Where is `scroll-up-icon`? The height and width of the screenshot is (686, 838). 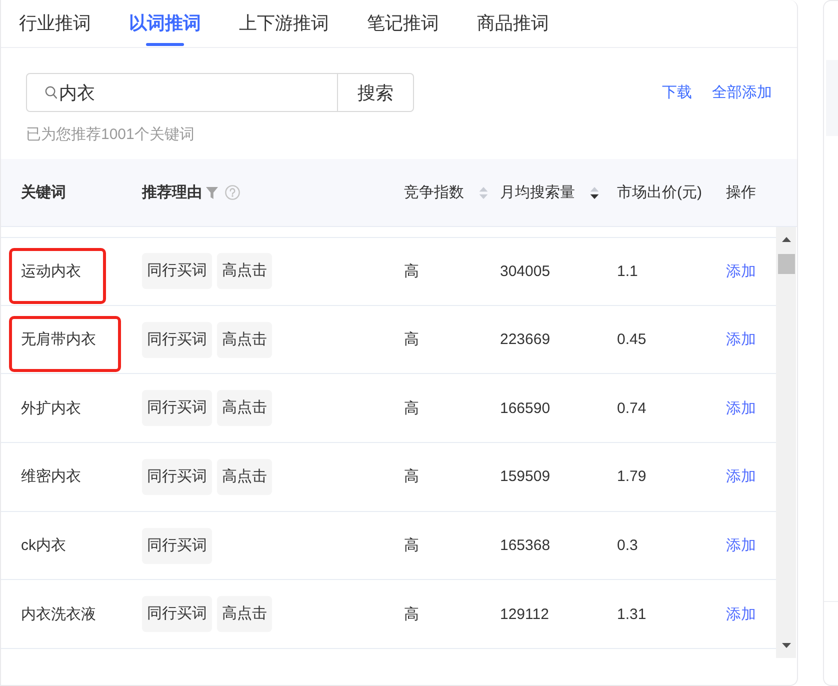 scroll-up-icon is located at coordinates (786, 239).